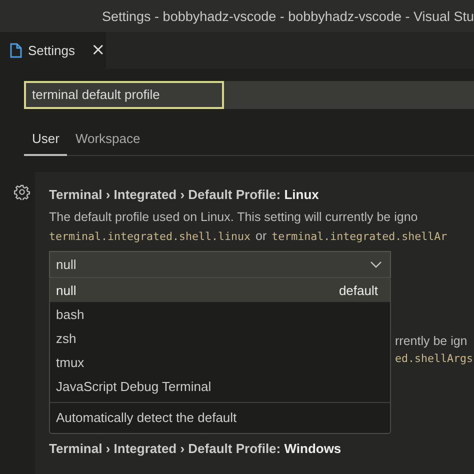 This screenshot has width=474, height=474. What do you see at coordinates (66, 338) in the screenshot?
I see `option-label: zsh` at bounding box center [66, 338].